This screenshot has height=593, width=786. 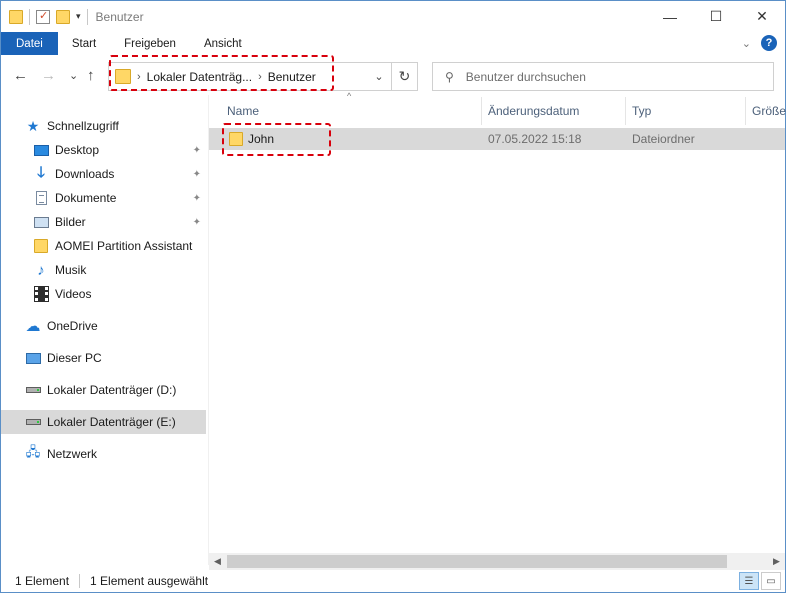 I want to click on large-icons-view-icon: ▭, so click(x=771, y=581).